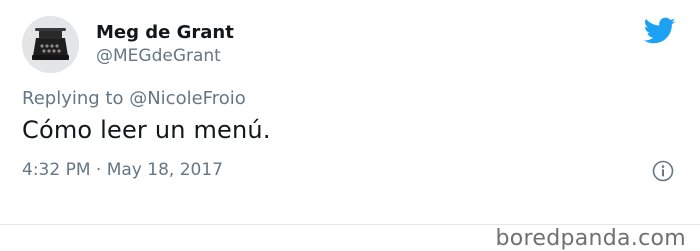 The image size is (700, 251). I want to click on twitter-bird-icon, so click(660, 31).